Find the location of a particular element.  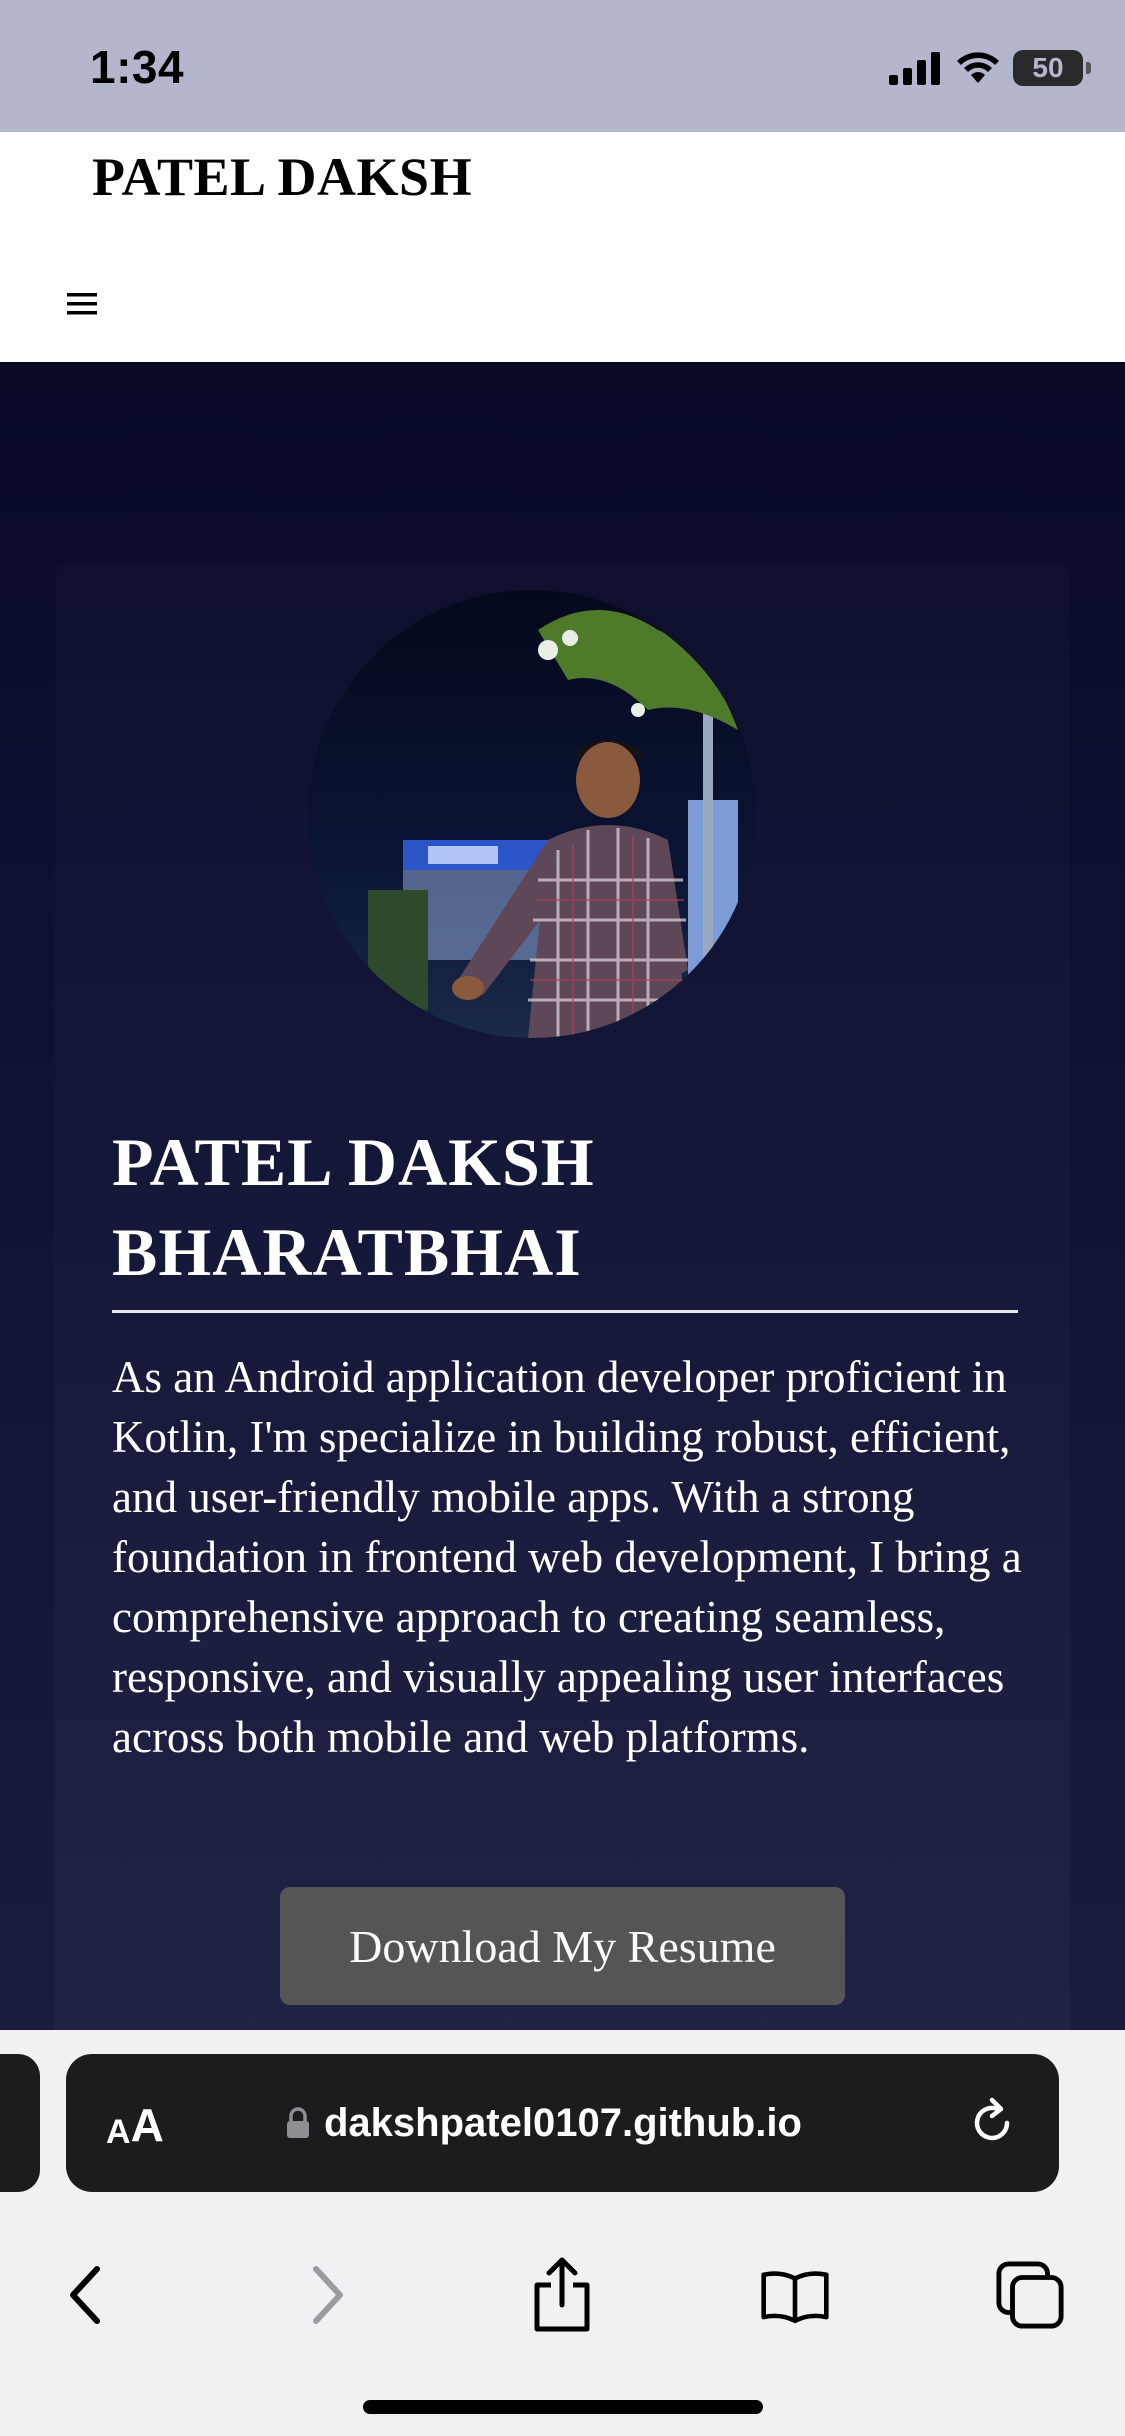

url-display: dakshpatel0107.github.io is located at coordinates (544, 2123).